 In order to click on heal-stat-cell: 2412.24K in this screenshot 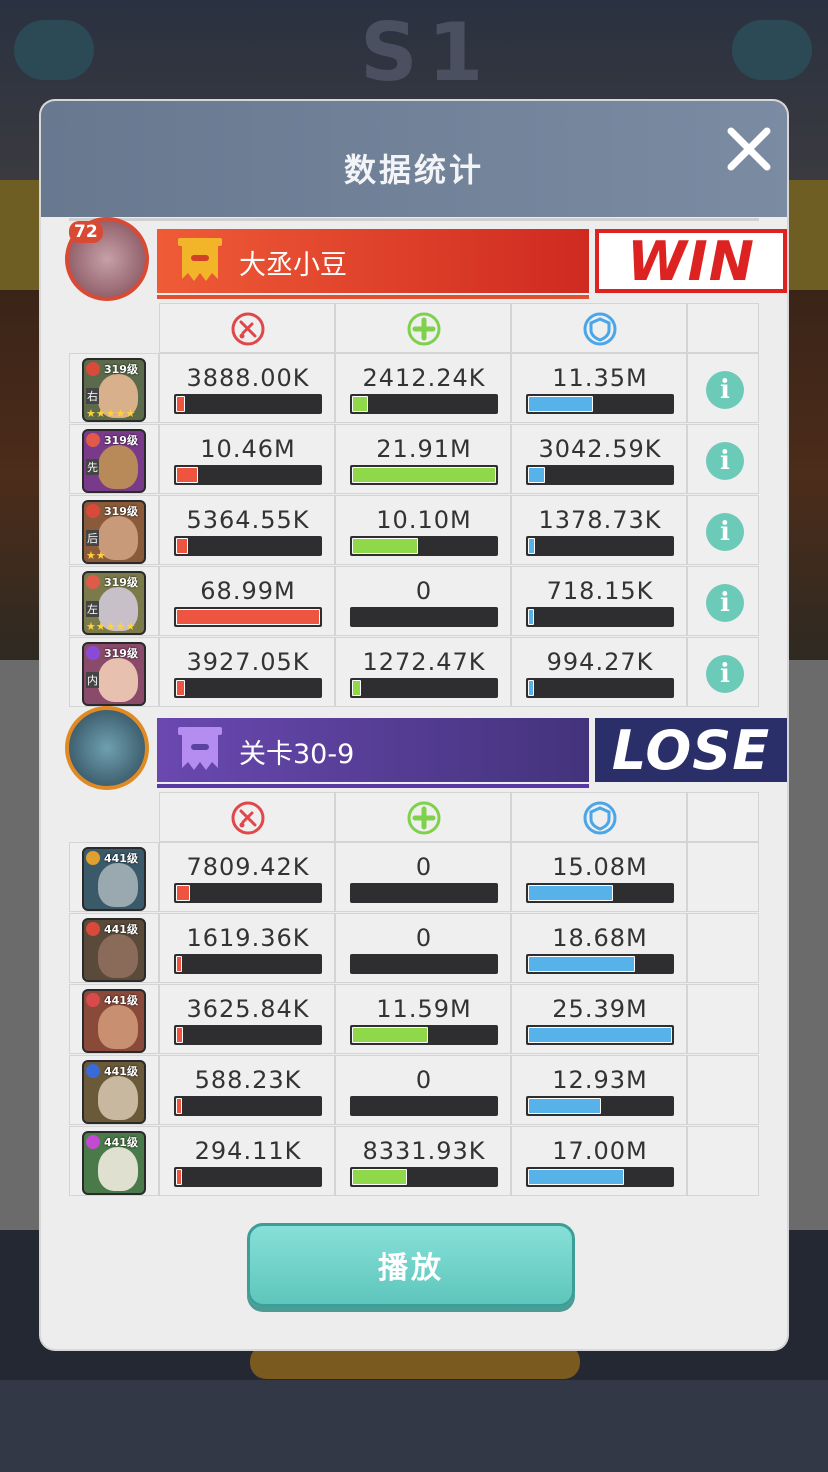, I will do `click(423, 388)`.